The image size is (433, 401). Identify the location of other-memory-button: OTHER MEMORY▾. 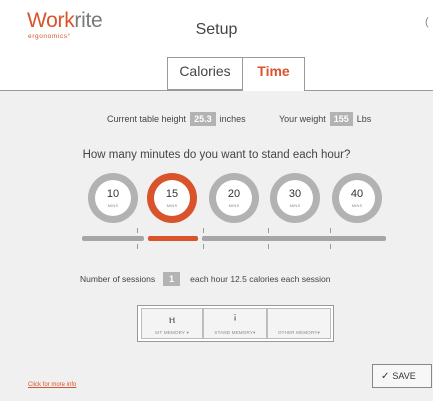
(299, 323).